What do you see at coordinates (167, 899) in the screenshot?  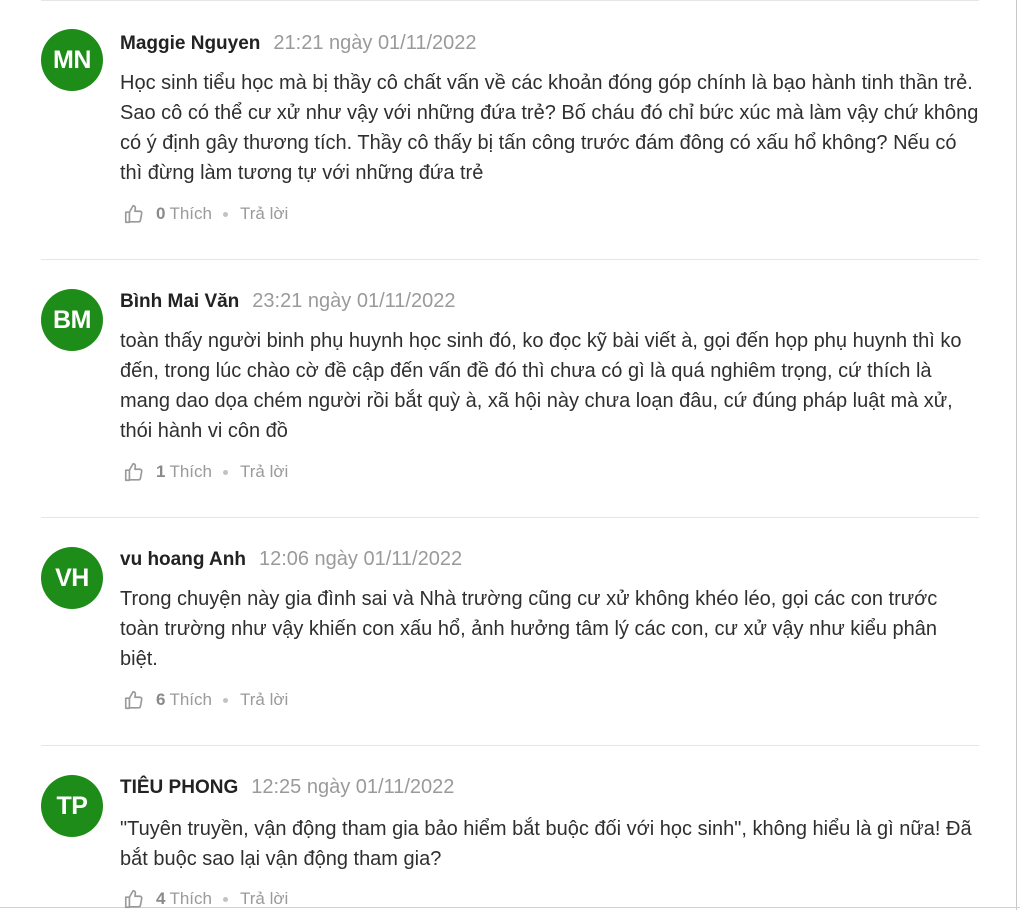 I see `like-button: 4 Thích` at bounding box center [167, 899].